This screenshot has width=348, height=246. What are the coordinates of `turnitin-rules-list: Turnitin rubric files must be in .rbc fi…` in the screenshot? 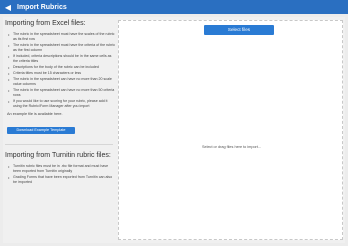 It's located at (61, 174).